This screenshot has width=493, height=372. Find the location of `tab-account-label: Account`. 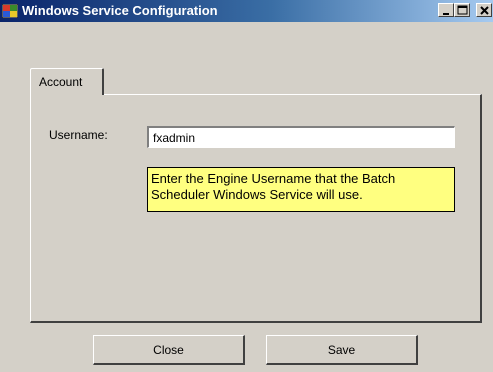

tab-account-label: Account is located at coordinates (61, 82).